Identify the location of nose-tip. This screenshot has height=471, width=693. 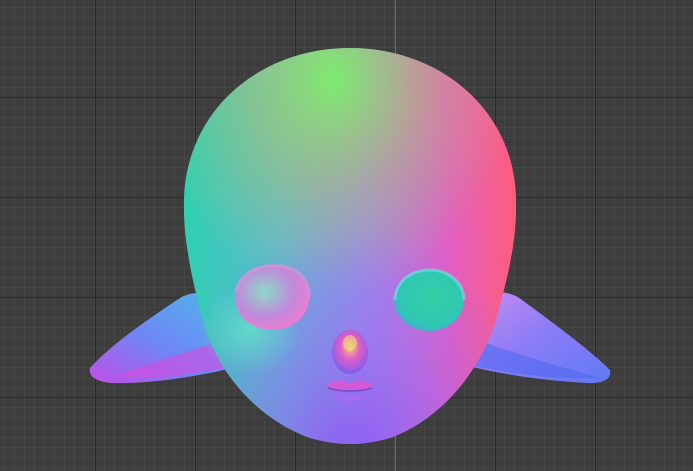
(350, 343).